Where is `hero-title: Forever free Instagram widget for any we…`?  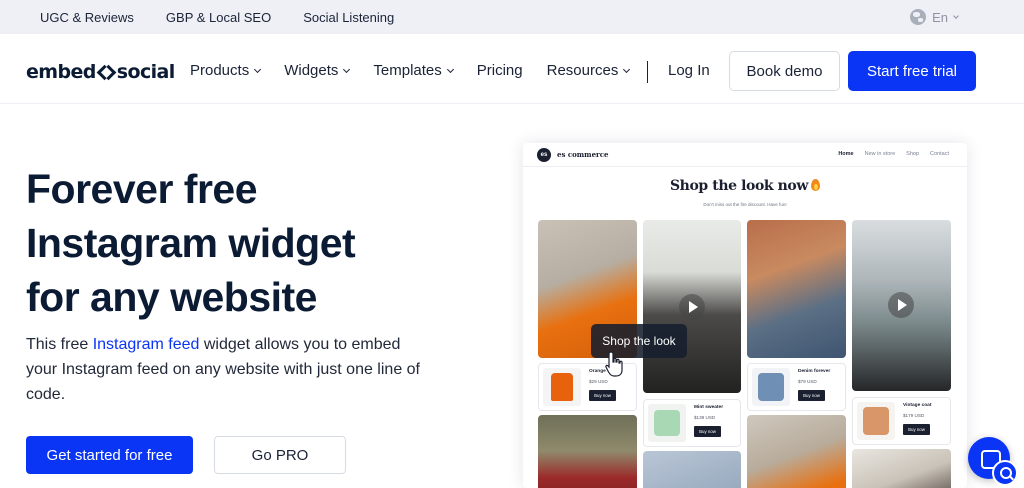
hero-title: Forever free Instagram widget for any we… is located at coordinates (236, 243).